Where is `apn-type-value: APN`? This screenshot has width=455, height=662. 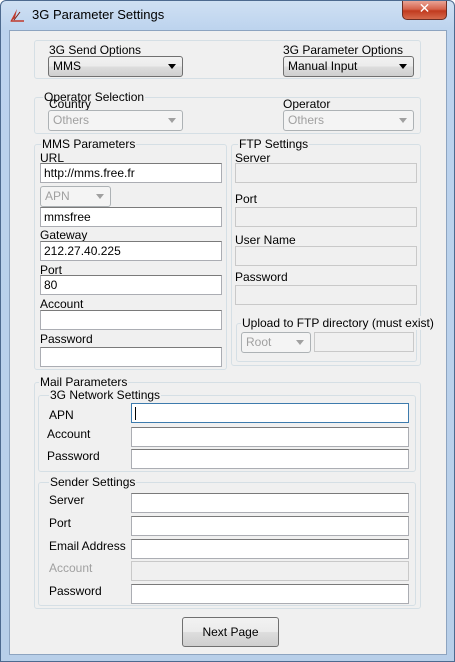 apn-type-value: APN is located at coordinates (57, 196).